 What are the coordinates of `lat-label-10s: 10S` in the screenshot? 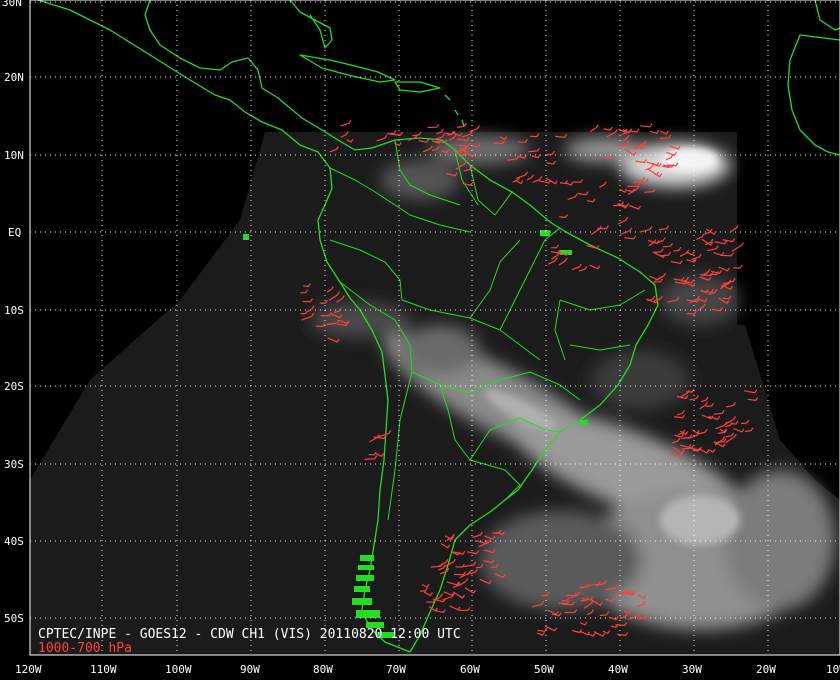 It's located at (14, 310).